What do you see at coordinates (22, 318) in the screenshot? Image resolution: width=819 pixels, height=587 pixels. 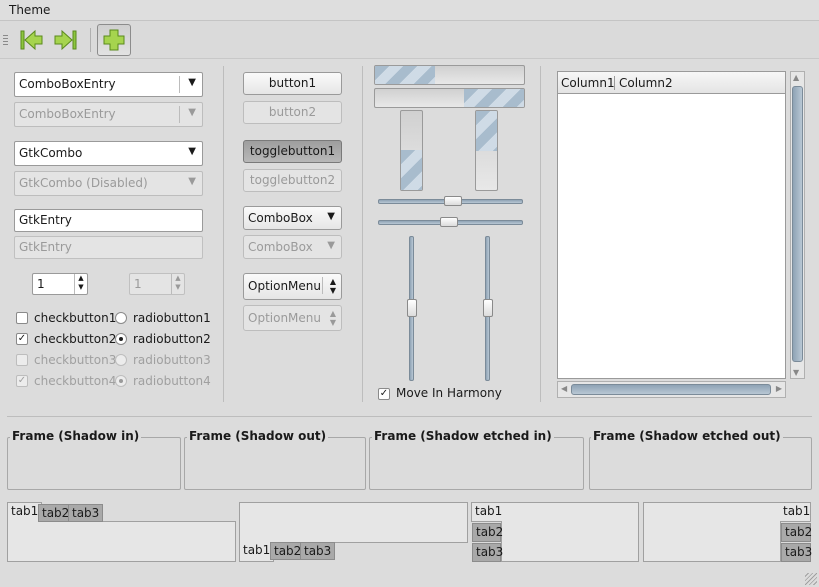 I see `checkbutton1-box` at bounding box center [22, 318].